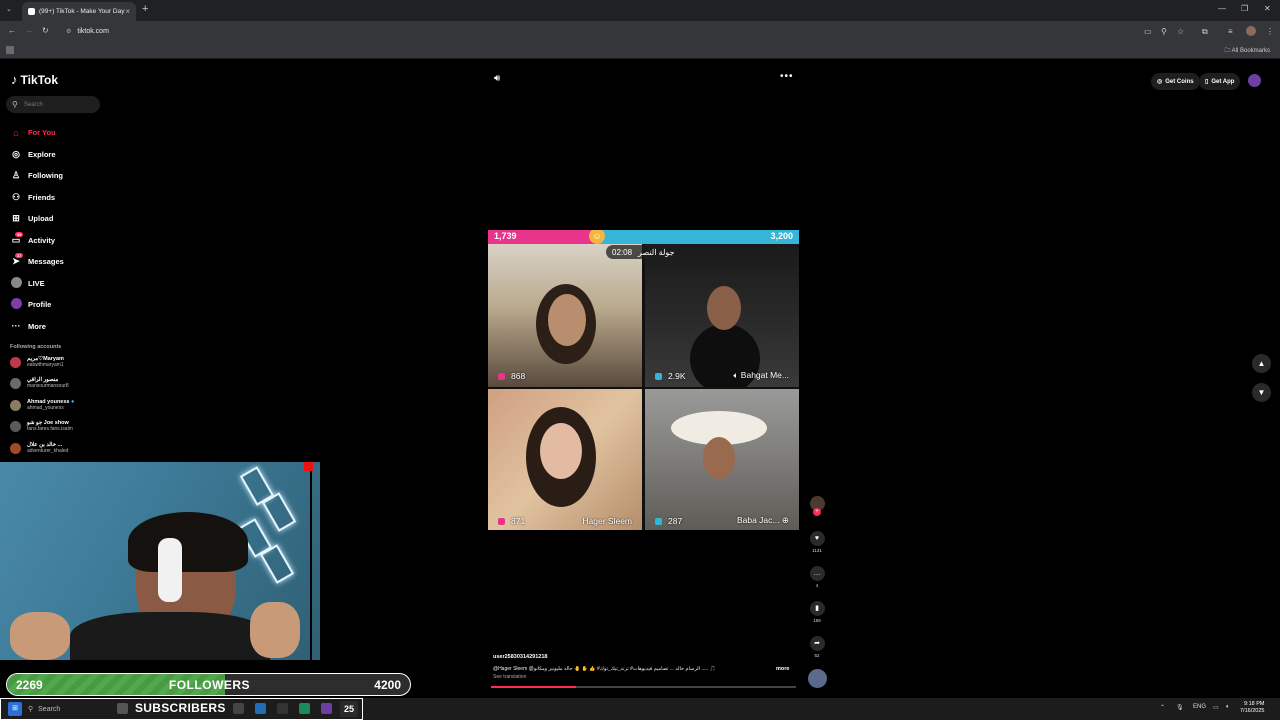 Image resolution: width=1280 pixels, height=720 pixels. I want to click on volume-icon: 🔈︎, so click(1228, 707).